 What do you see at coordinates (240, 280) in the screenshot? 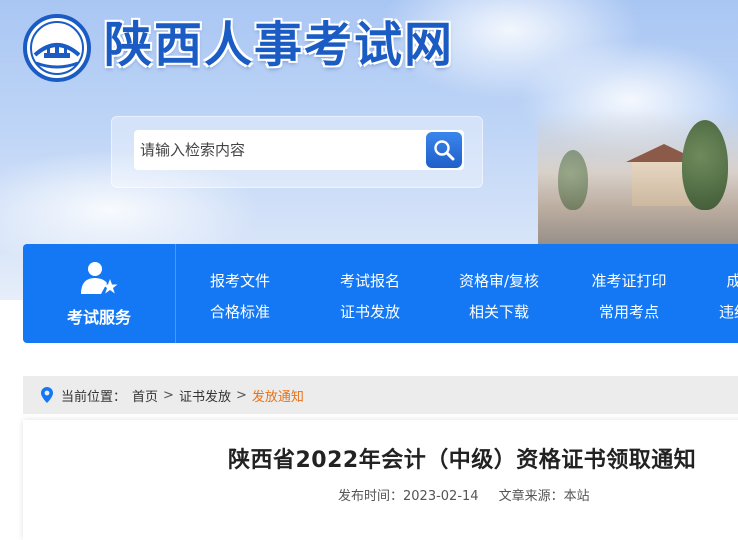
I see `nav-link-apply-docs: 报考文件` at bounding box center [240, 280].